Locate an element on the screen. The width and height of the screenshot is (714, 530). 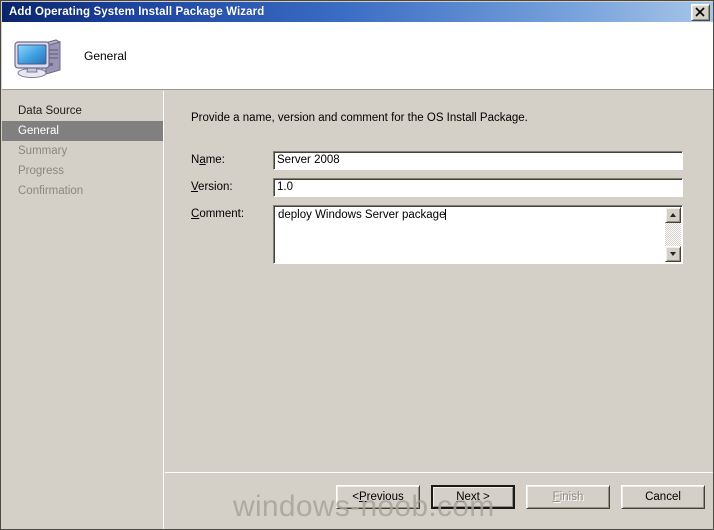
sidebar-item-confirmation: Confirmation is located at coordinates (82, 191).